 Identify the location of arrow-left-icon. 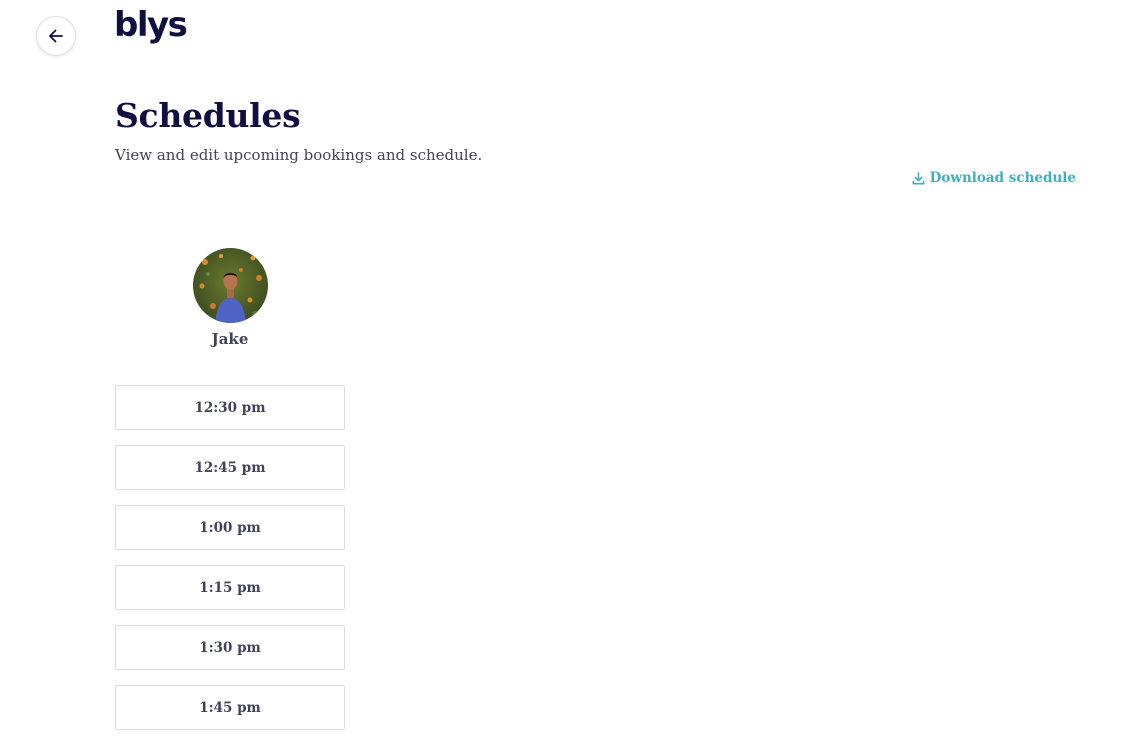
(56, 36).